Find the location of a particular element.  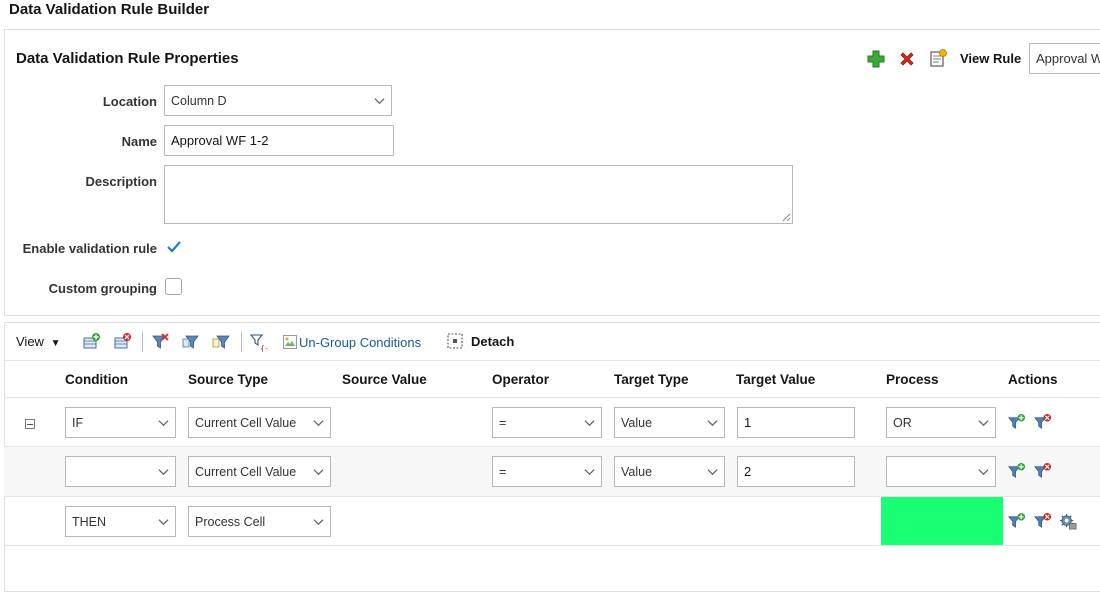

process-select: OR is located at coordinates (941, 422).